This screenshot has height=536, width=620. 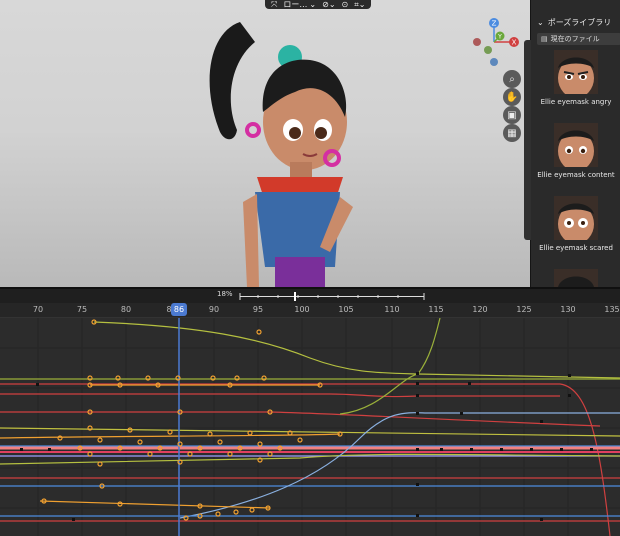 What do you see at coordinates (274, 5) in the screenshot?
I see `transform-icon: ⤧` at bounding box center [274, 5].